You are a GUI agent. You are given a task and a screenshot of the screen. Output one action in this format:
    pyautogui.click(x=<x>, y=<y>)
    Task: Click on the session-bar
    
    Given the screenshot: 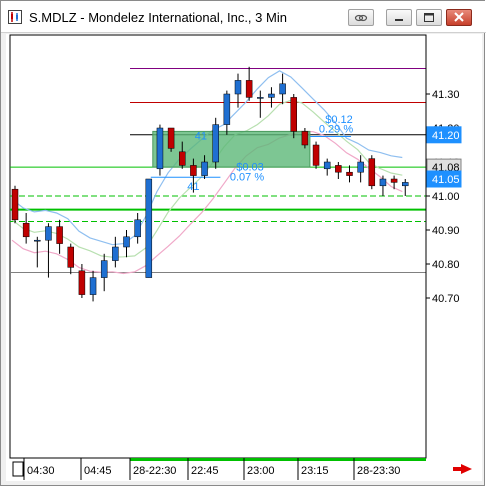 What is the action you would take?
    pyautogui.click(x=278, y=459)
    